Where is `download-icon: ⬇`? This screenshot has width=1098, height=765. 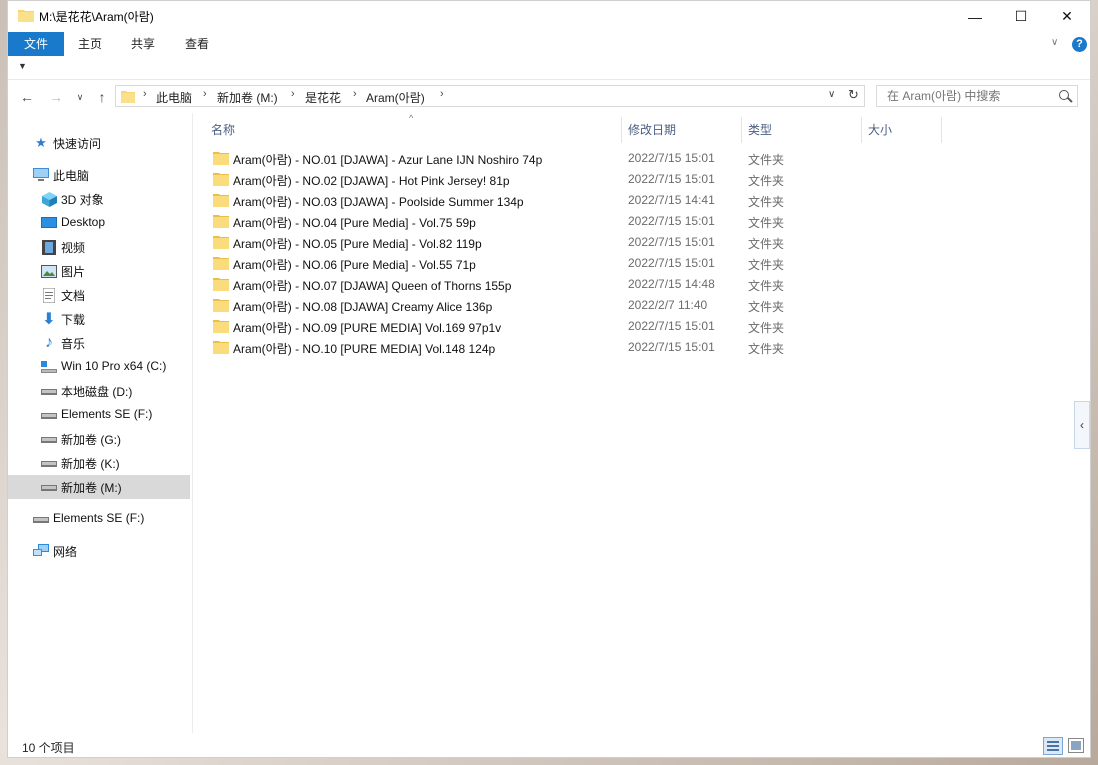
download-icon: ⬇ is located at coordinates (49, 319).